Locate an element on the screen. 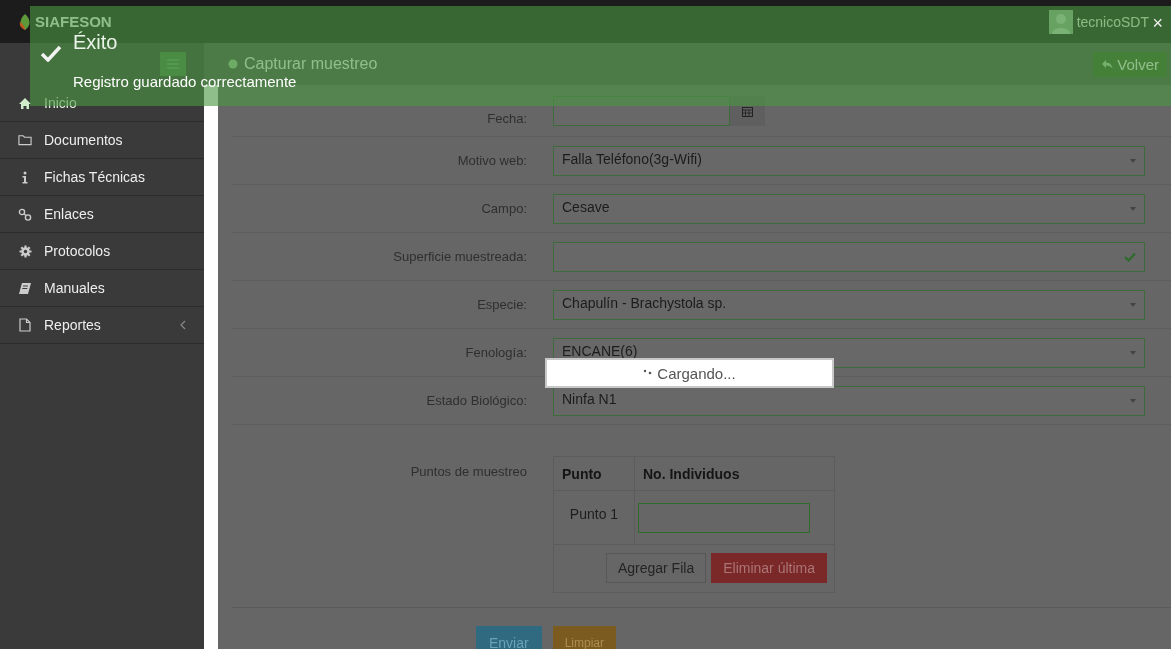  user-avatar-icon is located at coordinates (1060, 21).